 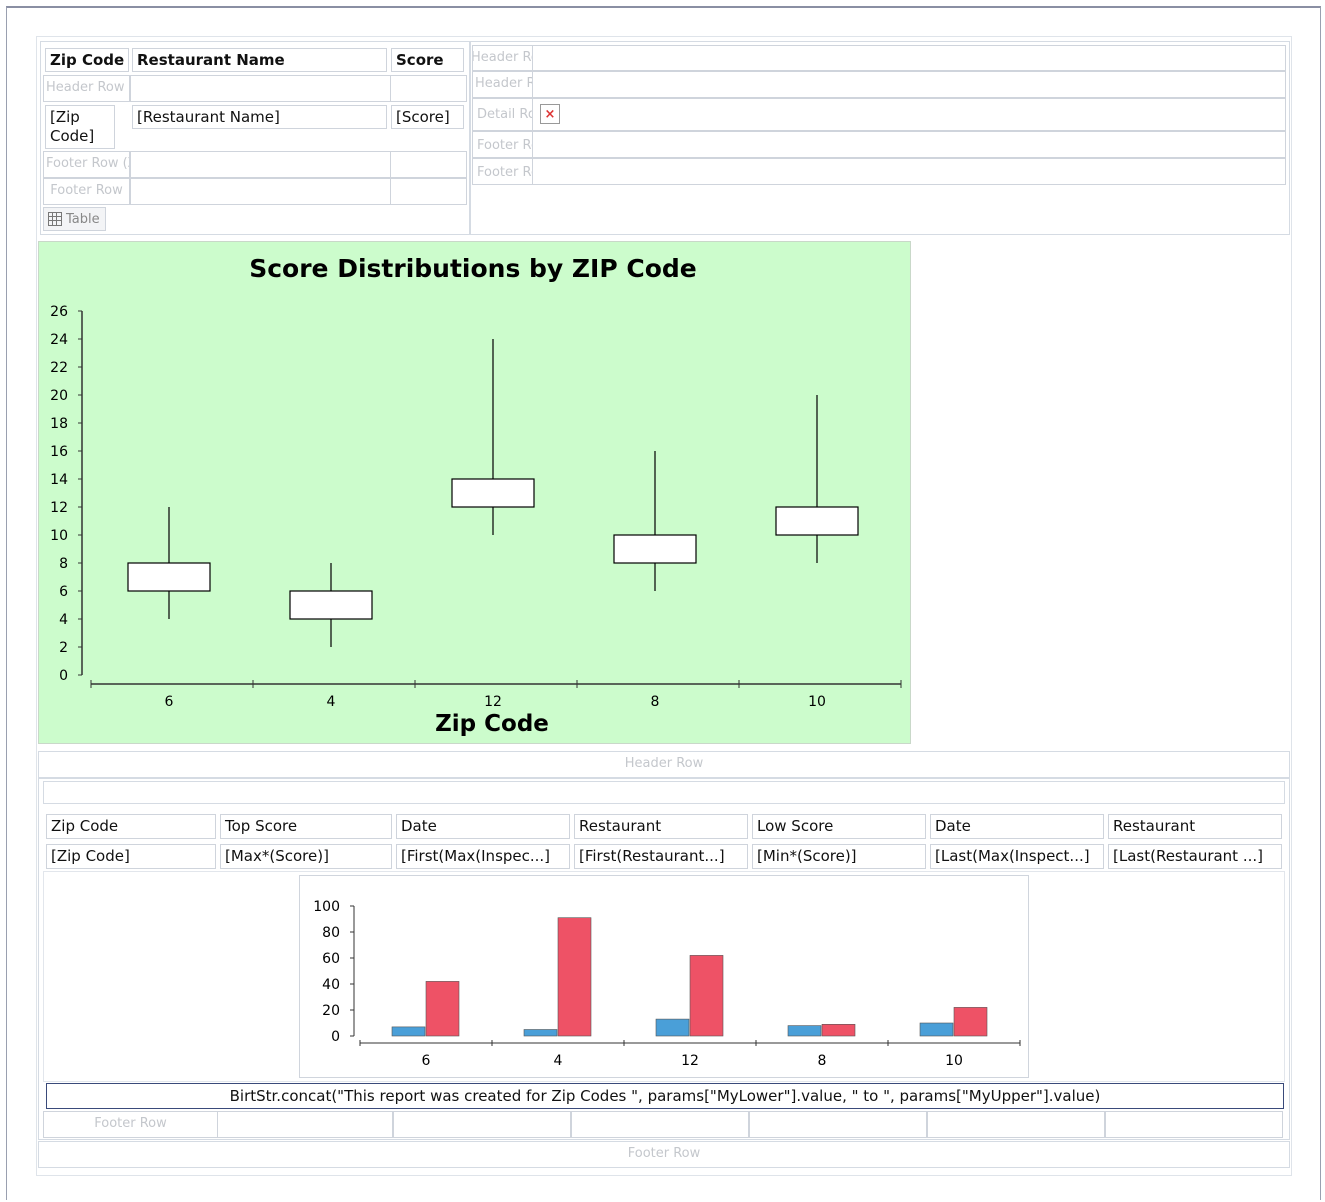 What do you see at coordinates (59, 536) in the screenshot?
I see `y-tick-label: 10` at bounding box center [59, 536].